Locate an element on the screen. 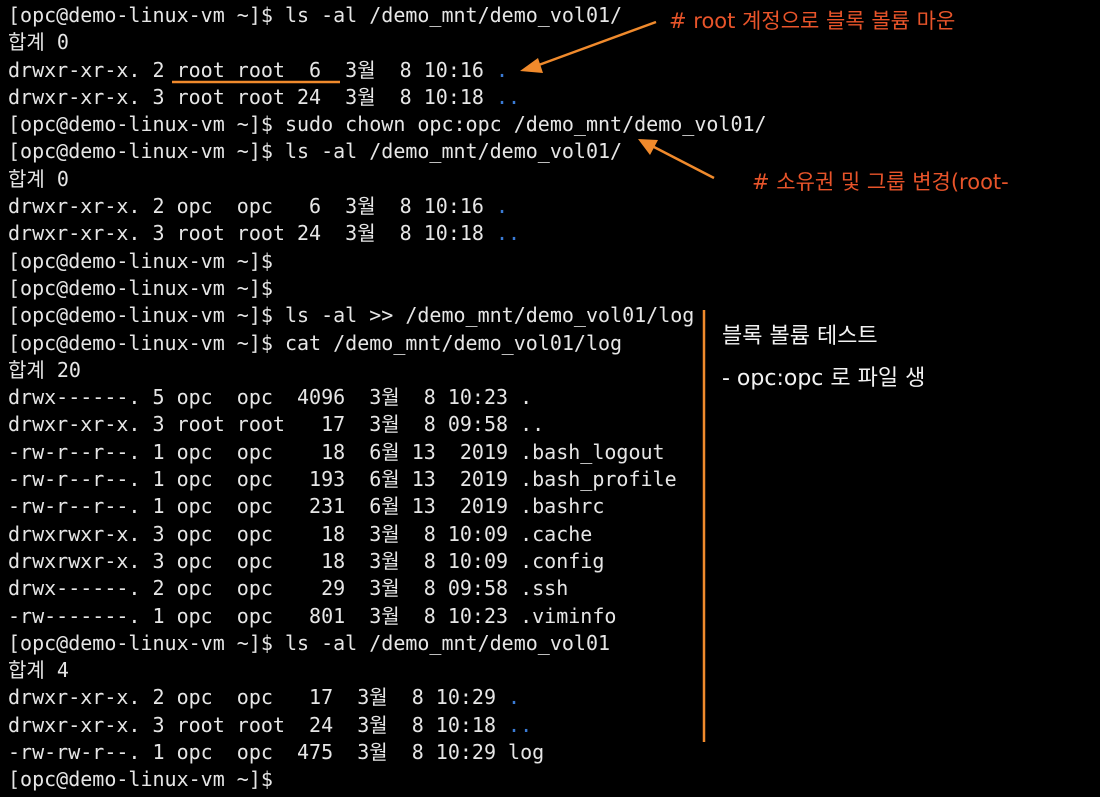  mount-annotation: # root 계정으로 블록 볼륨 마운 is located at coordinates (812, 21).